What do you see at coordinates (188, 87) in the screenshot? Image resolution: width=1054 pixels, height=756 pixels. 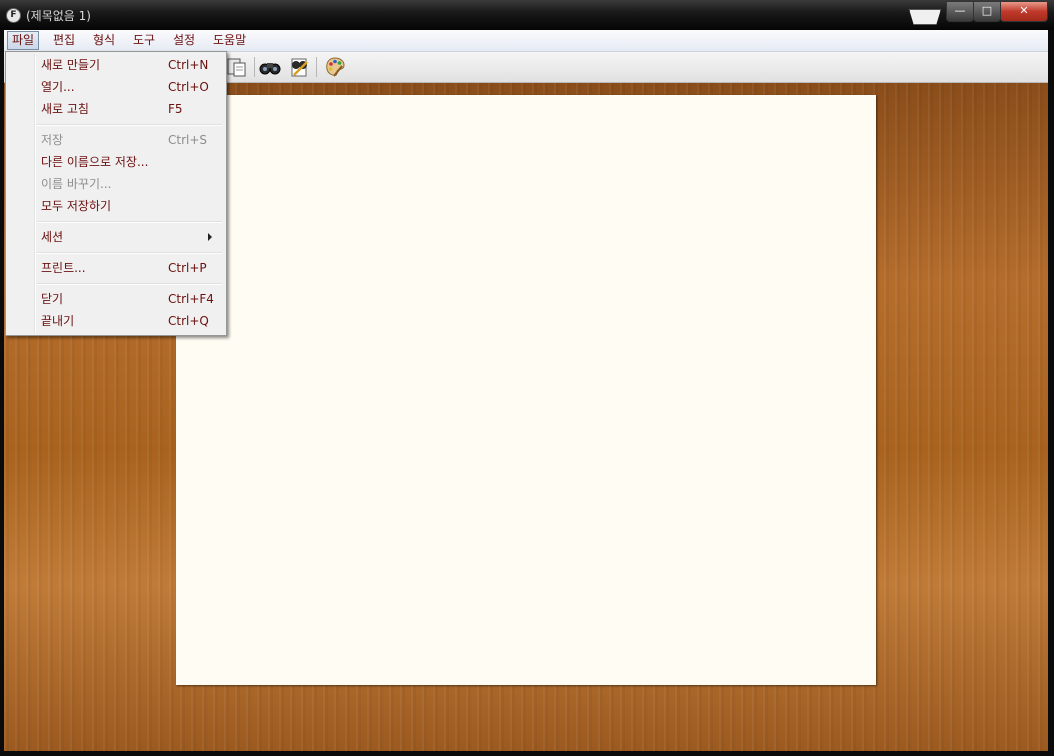 I see `menu-item-shortcut: Ctrl+O` at bounding box center [188, 87].